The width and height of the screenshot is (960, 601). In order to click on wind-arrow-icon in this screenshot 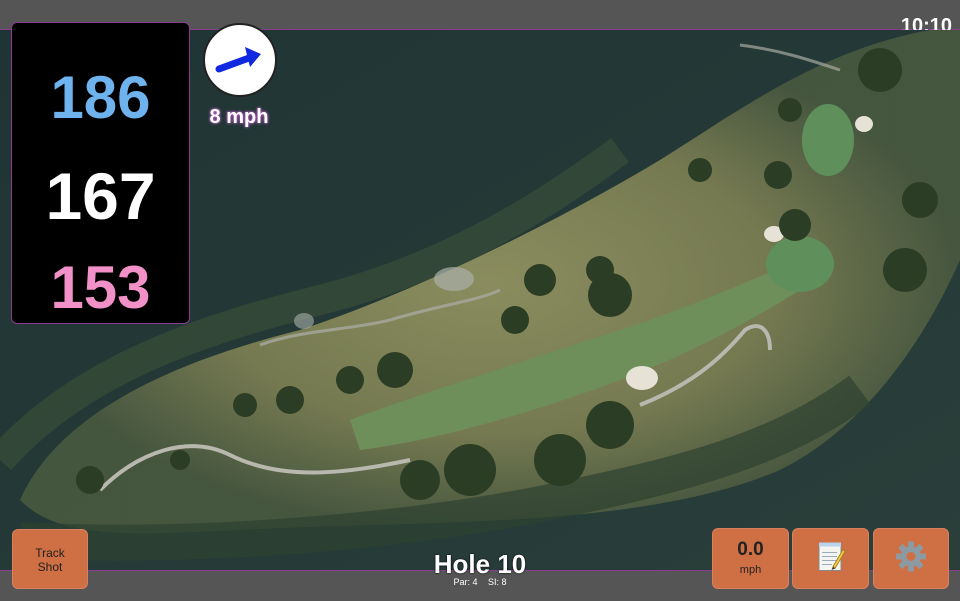, I will do `click(238, 60)`.